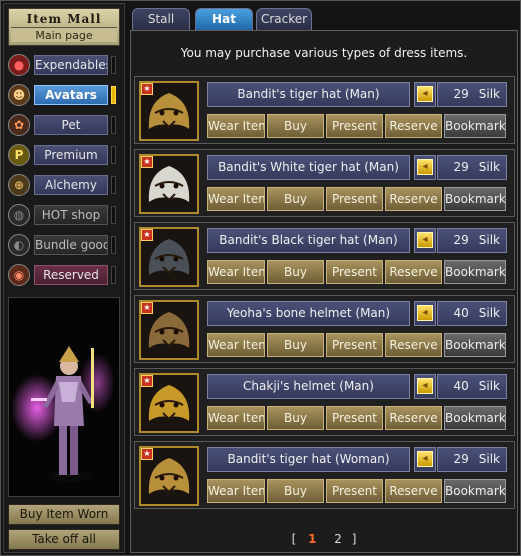 The image size is (521, 556). Describe the element at coordinates (312, 539) in the screenshot. I see `page-1-link: 1` at that location.